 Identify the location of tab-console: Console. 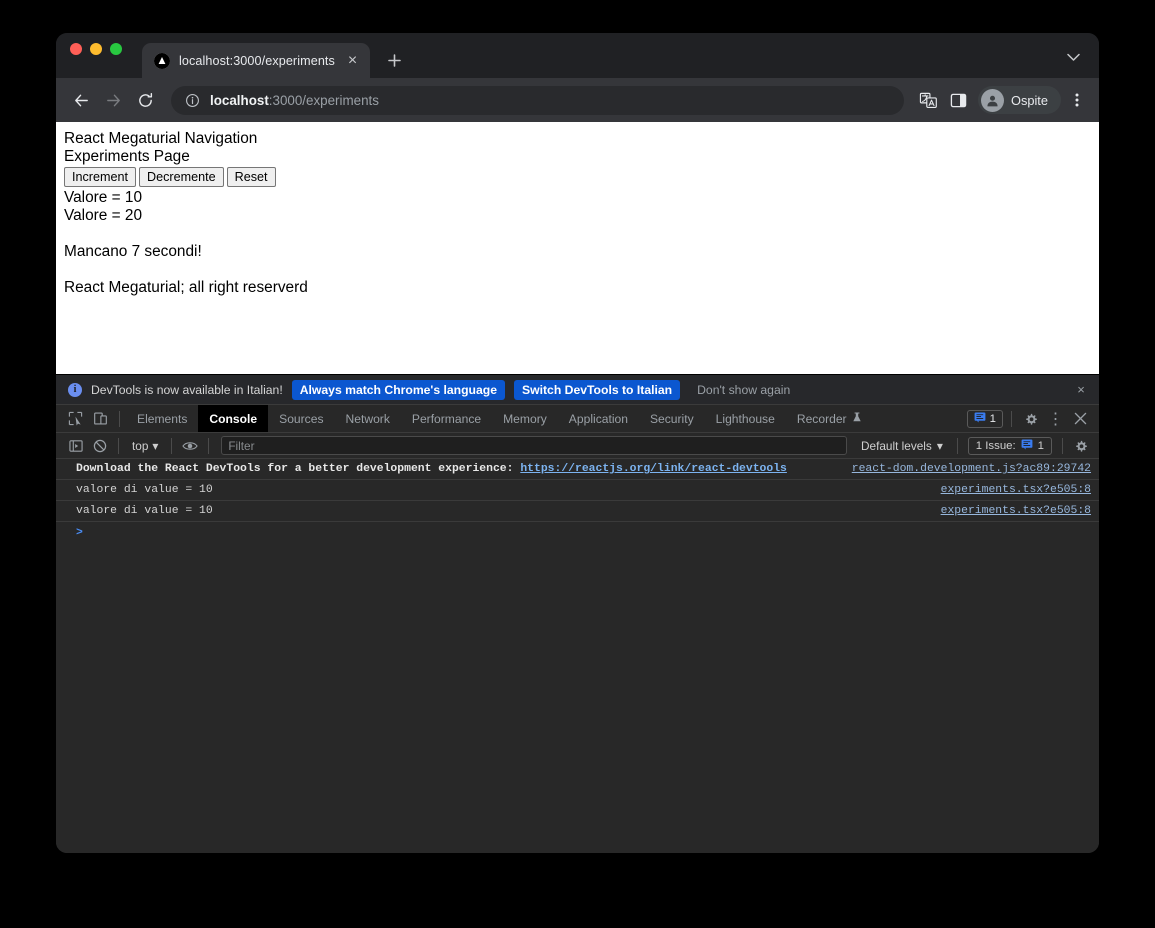
(233, 418).